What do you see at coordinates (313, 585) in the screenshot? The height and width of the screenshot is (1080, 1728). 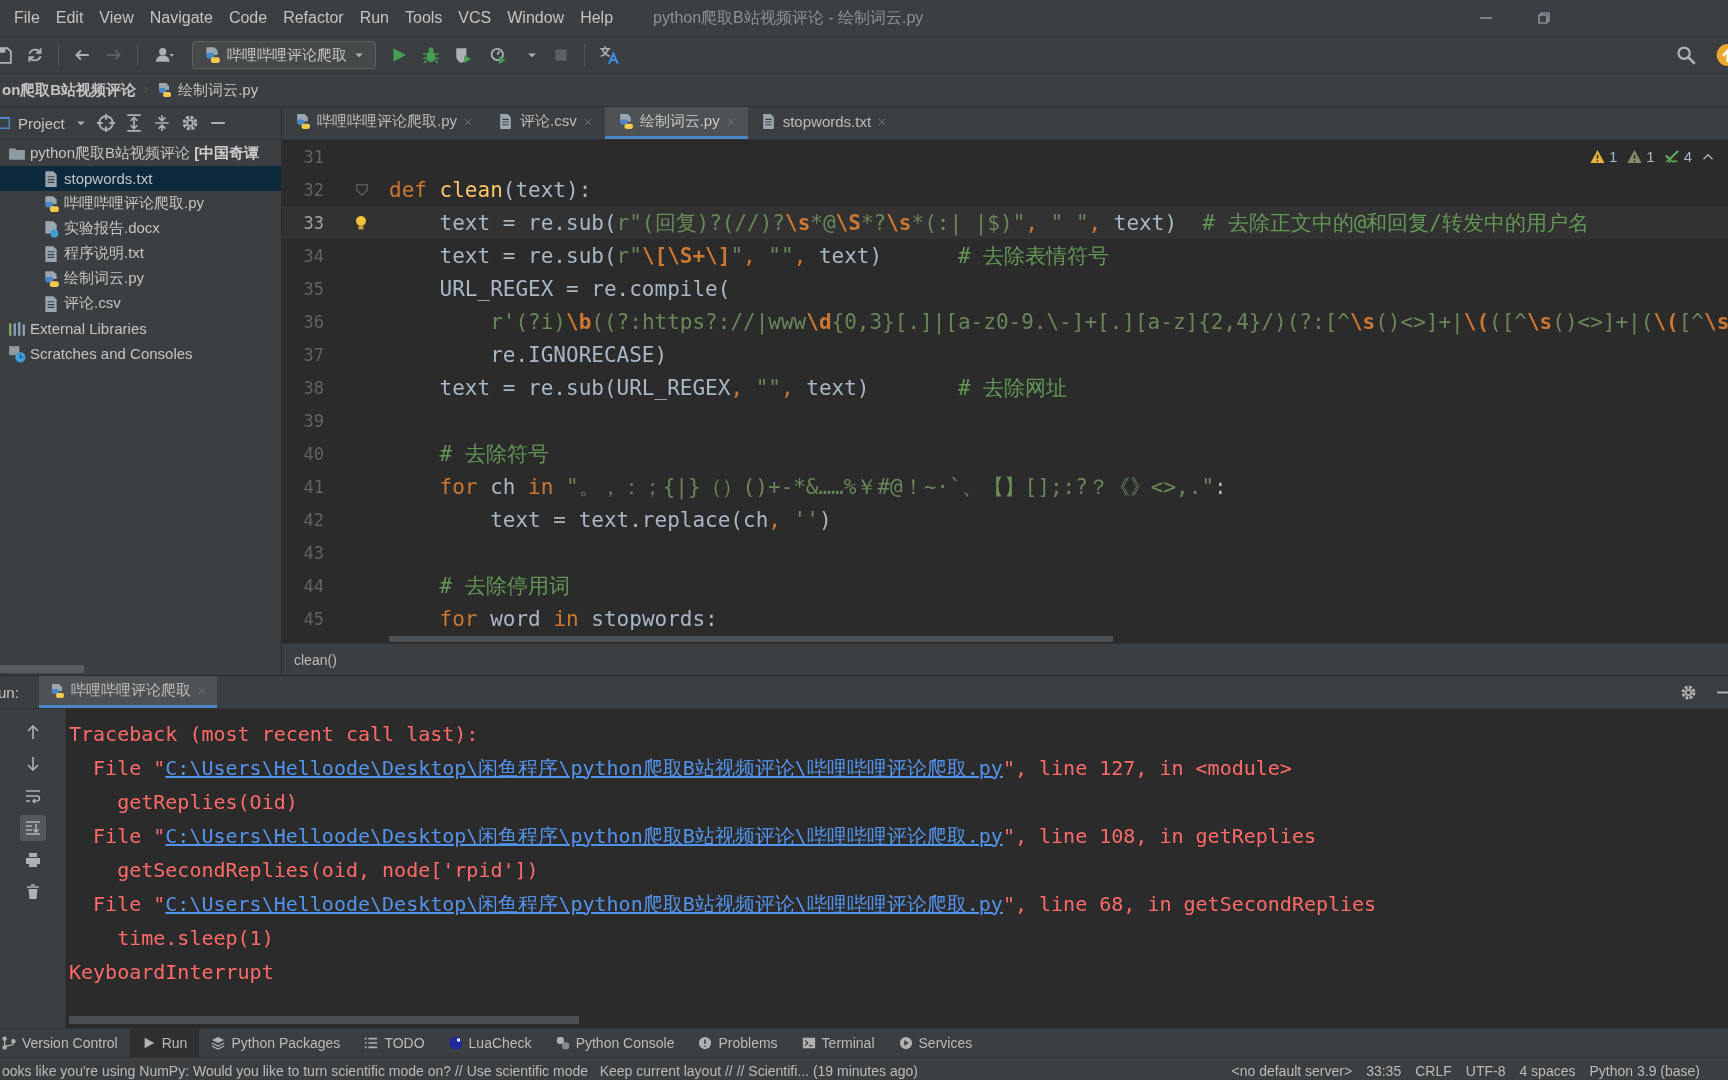 I see `line-number: 44` at bounding box center [313, 585].